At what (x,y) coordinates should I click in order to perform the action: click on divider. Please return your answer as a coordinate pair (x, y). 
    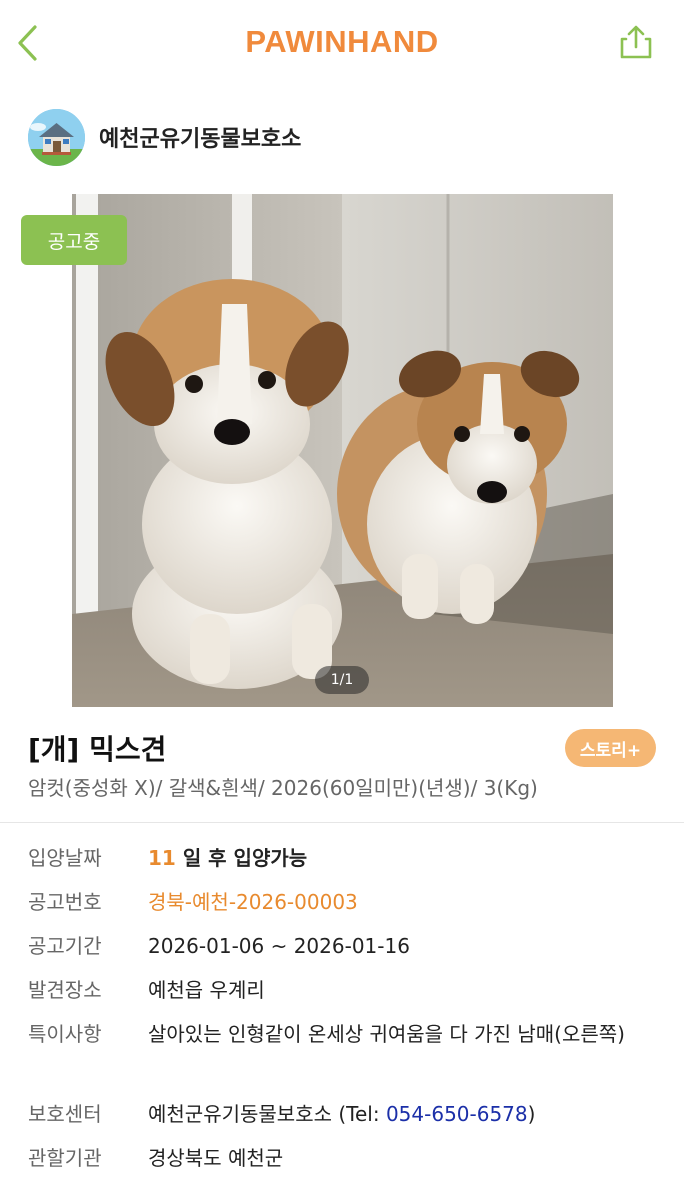
    Looking at the image, I should click on (342, 822).